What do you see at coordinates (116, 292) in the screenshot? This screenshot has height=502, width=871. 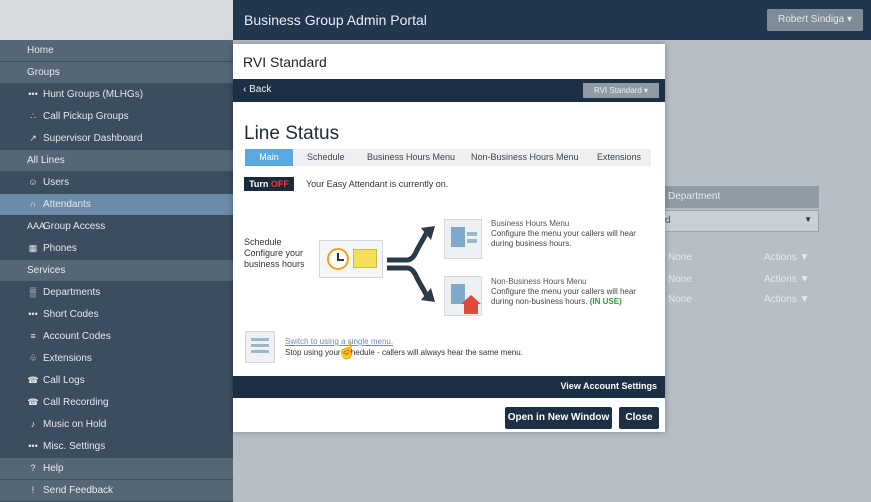 I see `sidebar-item-departments: ▒ Departments` at bounding box center [116, 292].